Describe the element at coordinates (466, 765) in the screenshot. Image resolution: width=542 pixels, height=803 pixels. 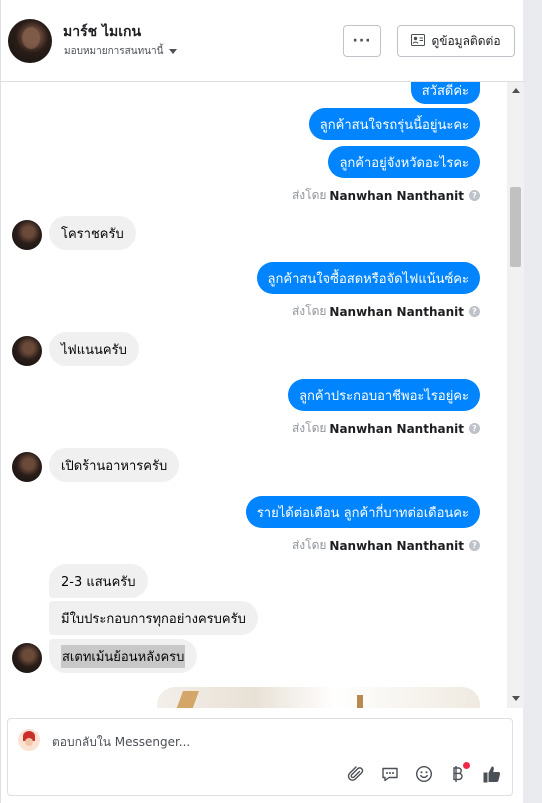
I see `notification-dot` at that location.